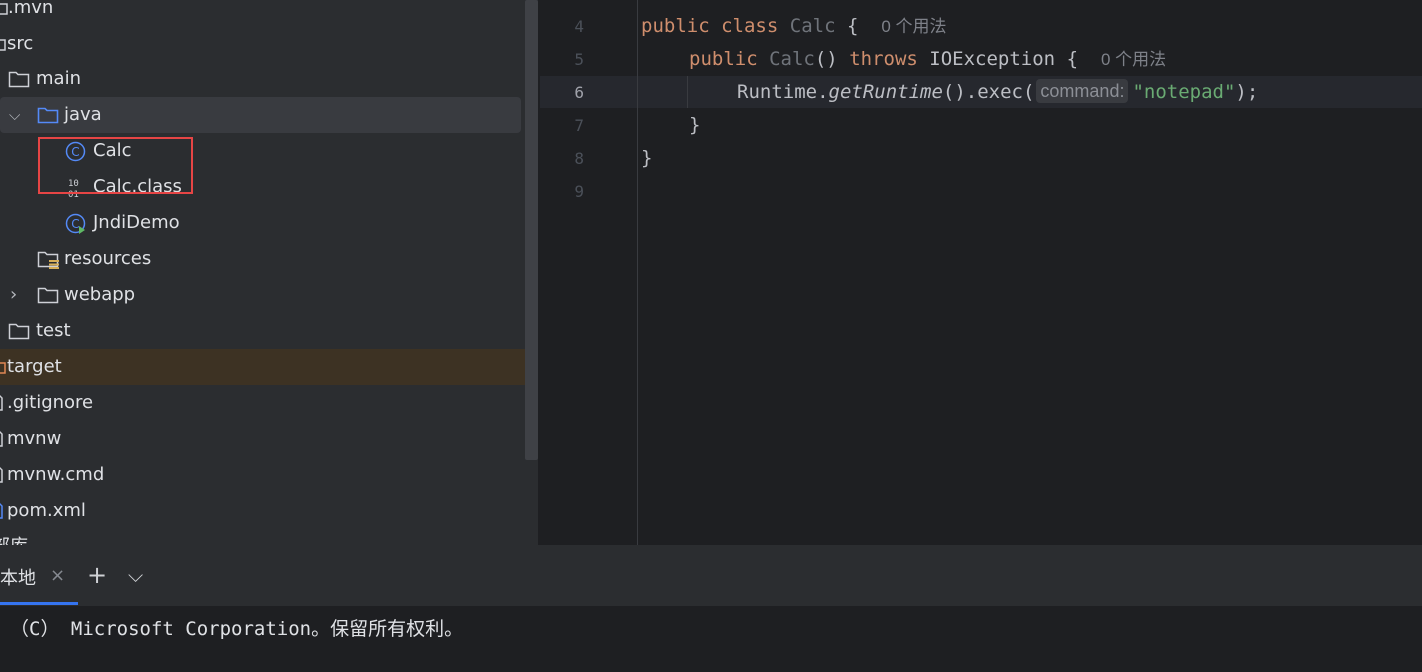  What do you see at coordinates (269, 79) in the screenshot?
I see `tree-item-main: main` at bounding box center [269, 79].